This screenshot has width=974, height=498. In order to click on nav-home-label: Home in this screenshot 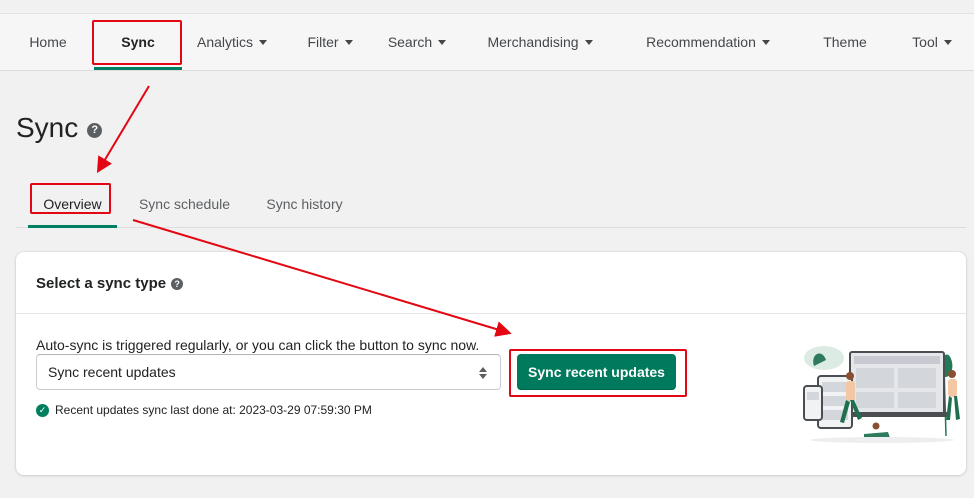, I will do `click(48, 42)`.